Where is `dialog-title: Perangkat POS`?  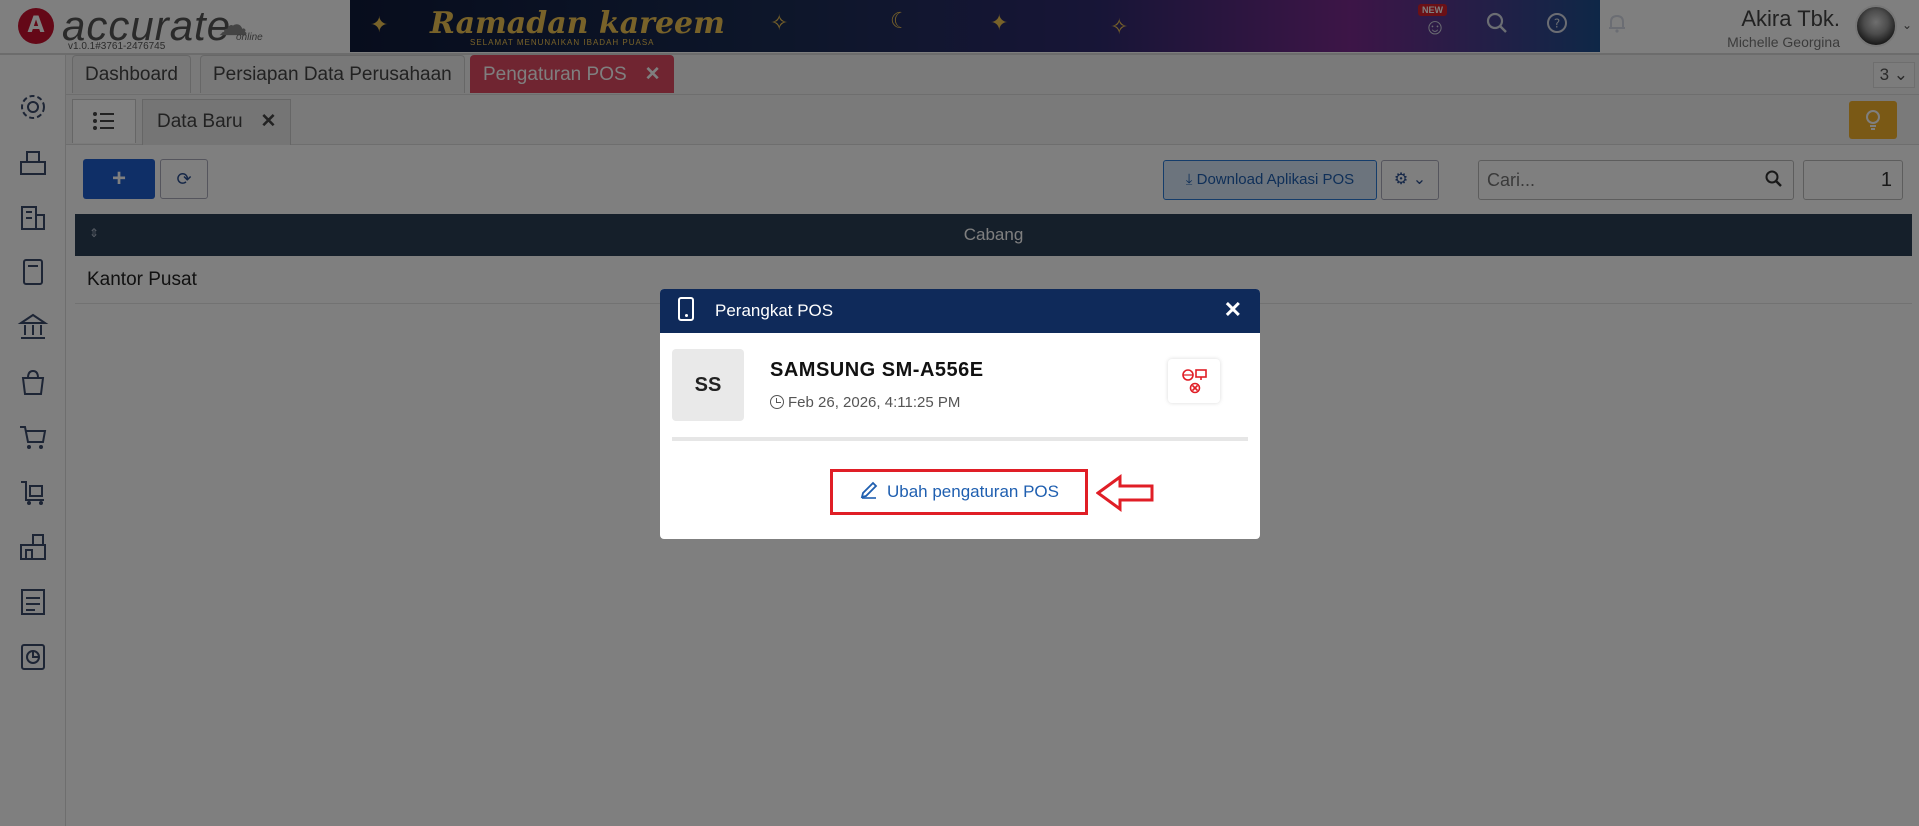
dialog-title: Perangkat POS is located at coordinates (774, 310).